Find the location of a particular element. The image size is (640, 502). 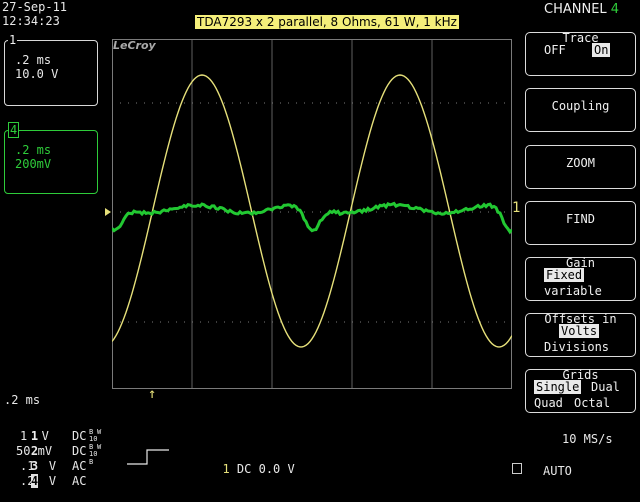

channel-4-waveform is located at coordinates (312, 218).